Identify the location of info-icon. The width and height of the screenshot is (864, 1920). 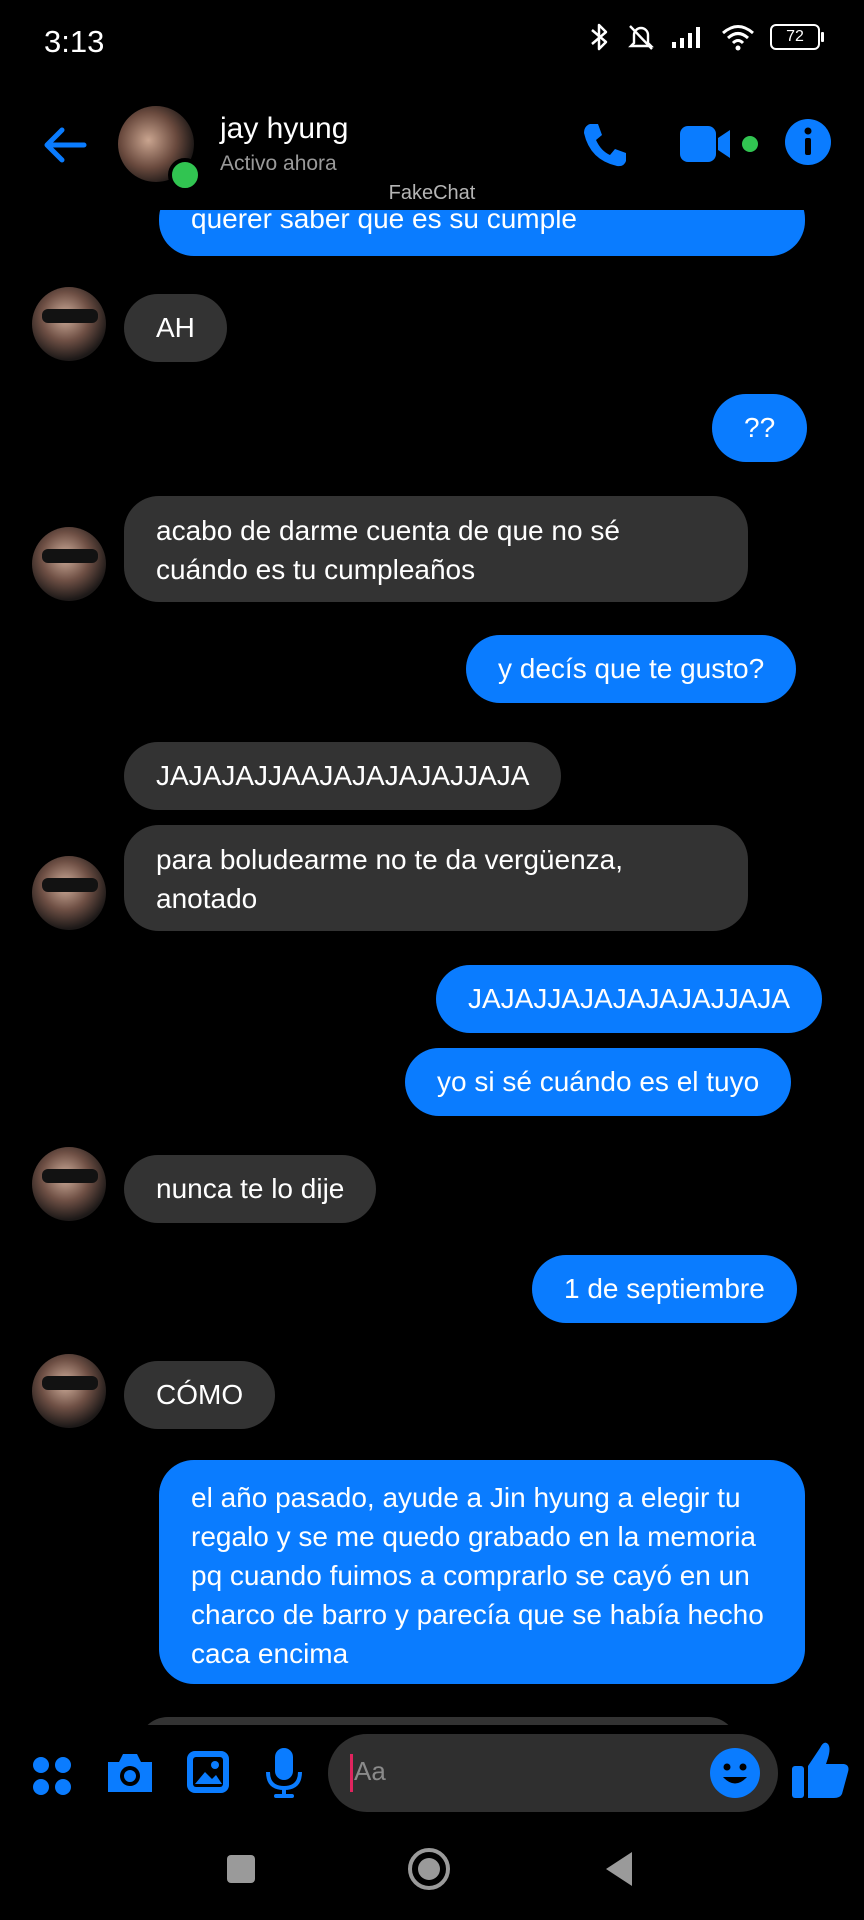
(808, 142).